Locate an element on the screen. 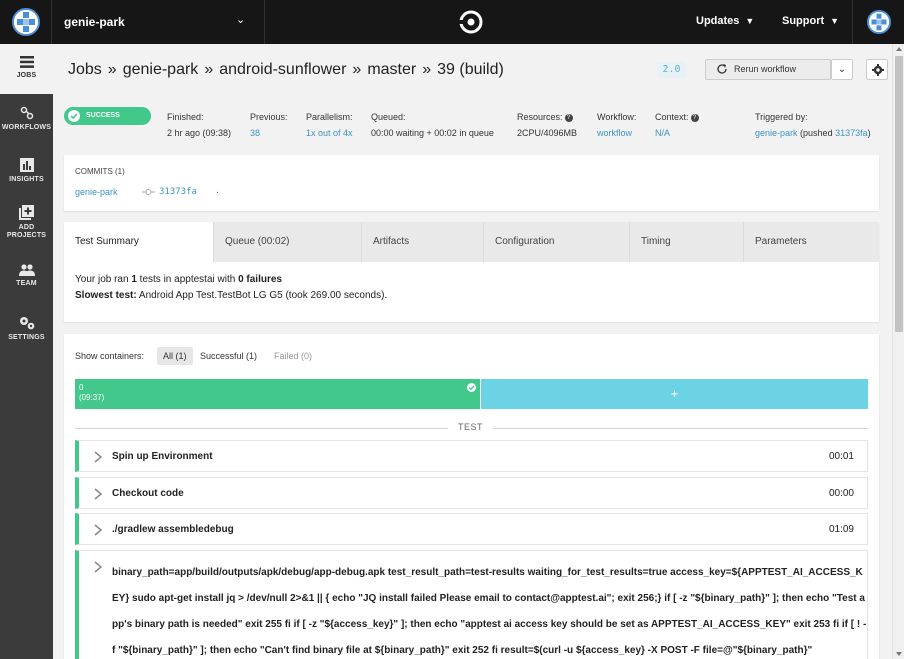  parallelism-field: Parallelism: 1x out of 4x is located at coordinates (329, 125).